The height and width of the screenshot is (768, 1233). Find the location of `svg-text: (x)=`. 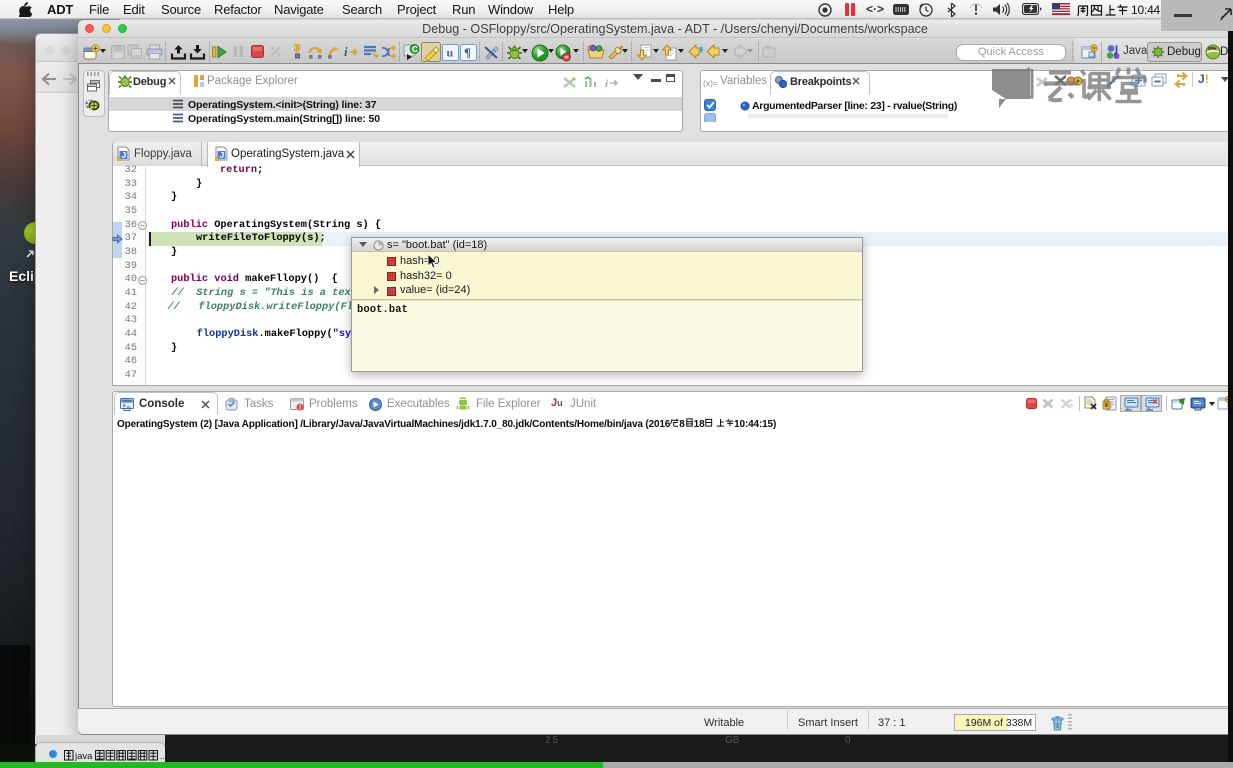

svg-text: (x)= is located at coordinates (710, 83).